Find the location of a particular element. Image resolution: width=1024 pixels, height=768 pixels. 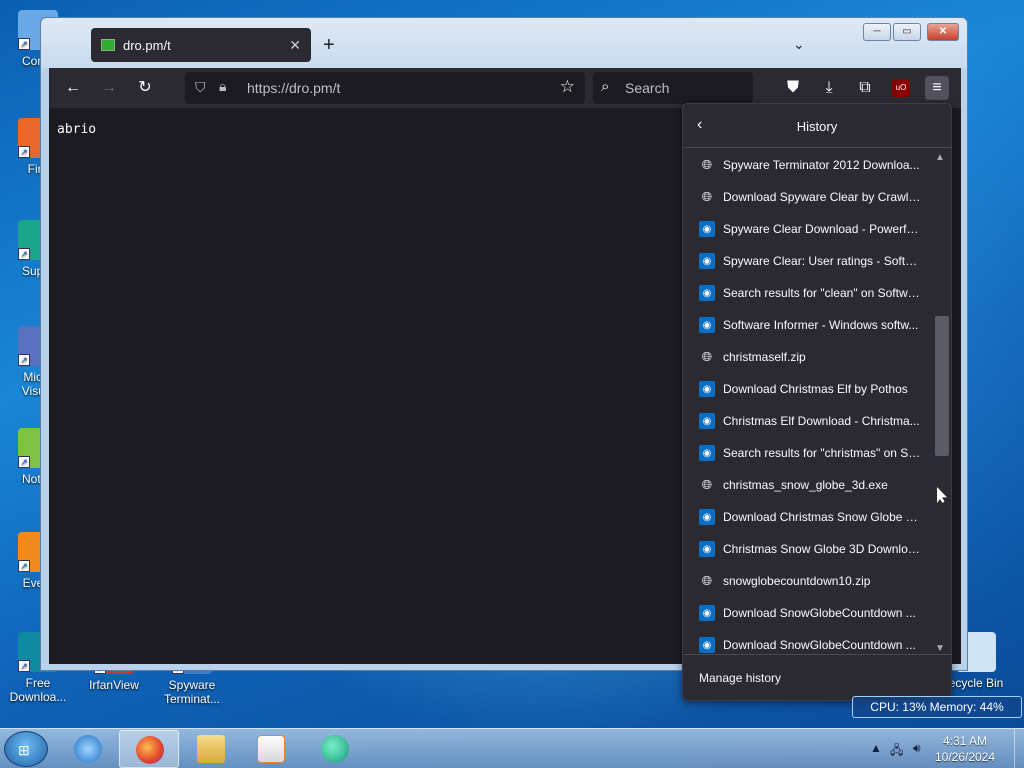

reload-icon: ↻ is located at coordinates (145, 88).